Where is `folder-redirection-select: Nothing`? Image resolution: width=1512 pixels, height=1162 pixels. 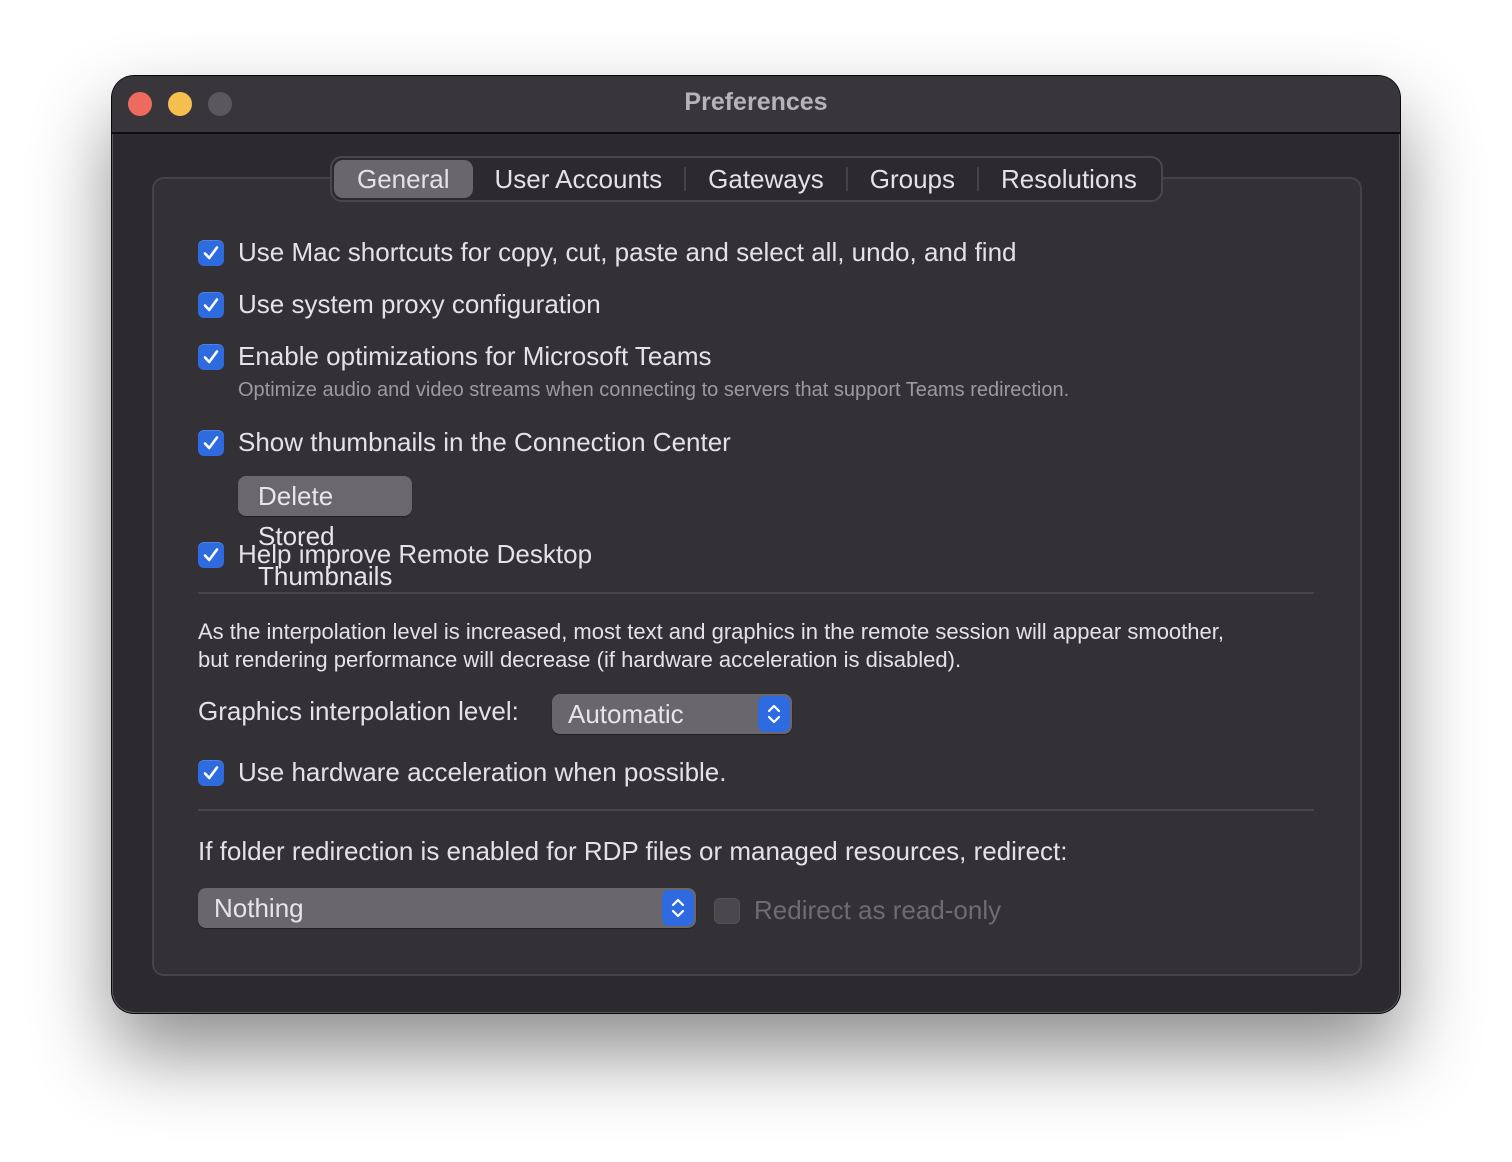
folder-redirection-select: Nothing is located at coordinates (447, 908).